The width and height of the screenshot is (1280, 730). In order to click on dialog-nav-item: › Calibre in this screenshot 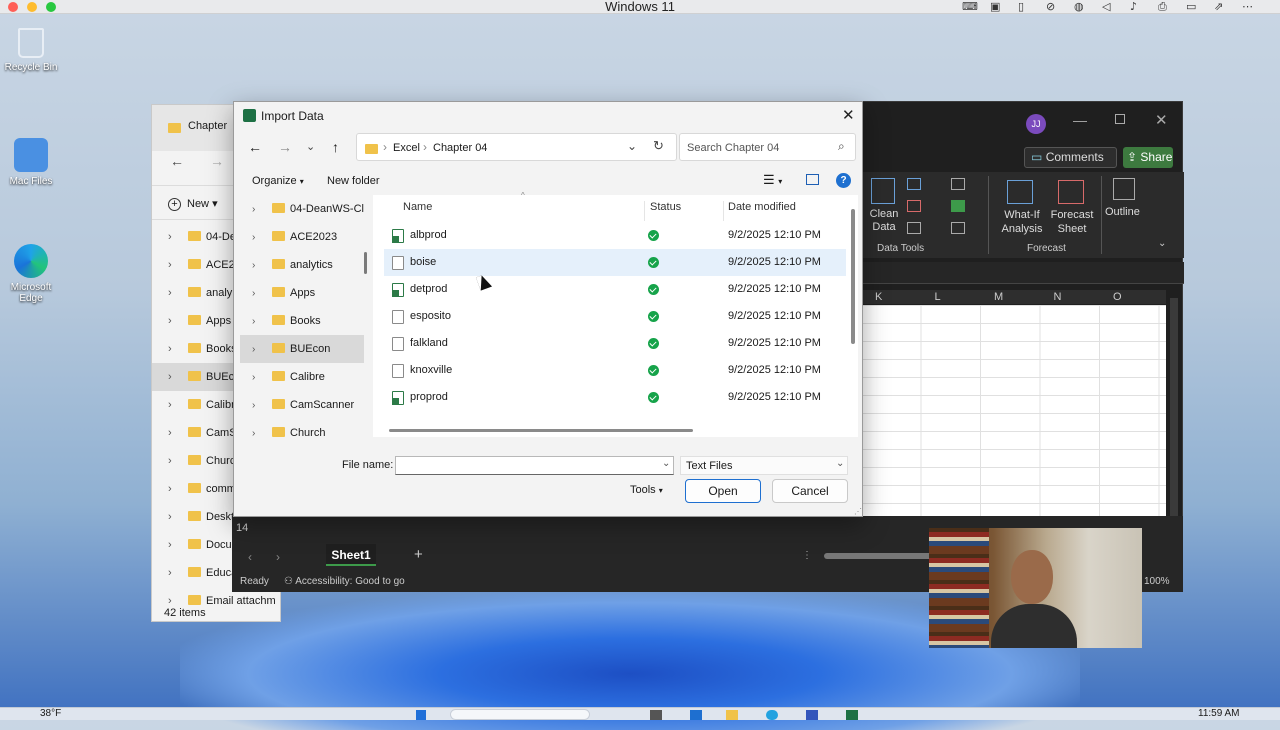, I will do `click(302, 377)`.